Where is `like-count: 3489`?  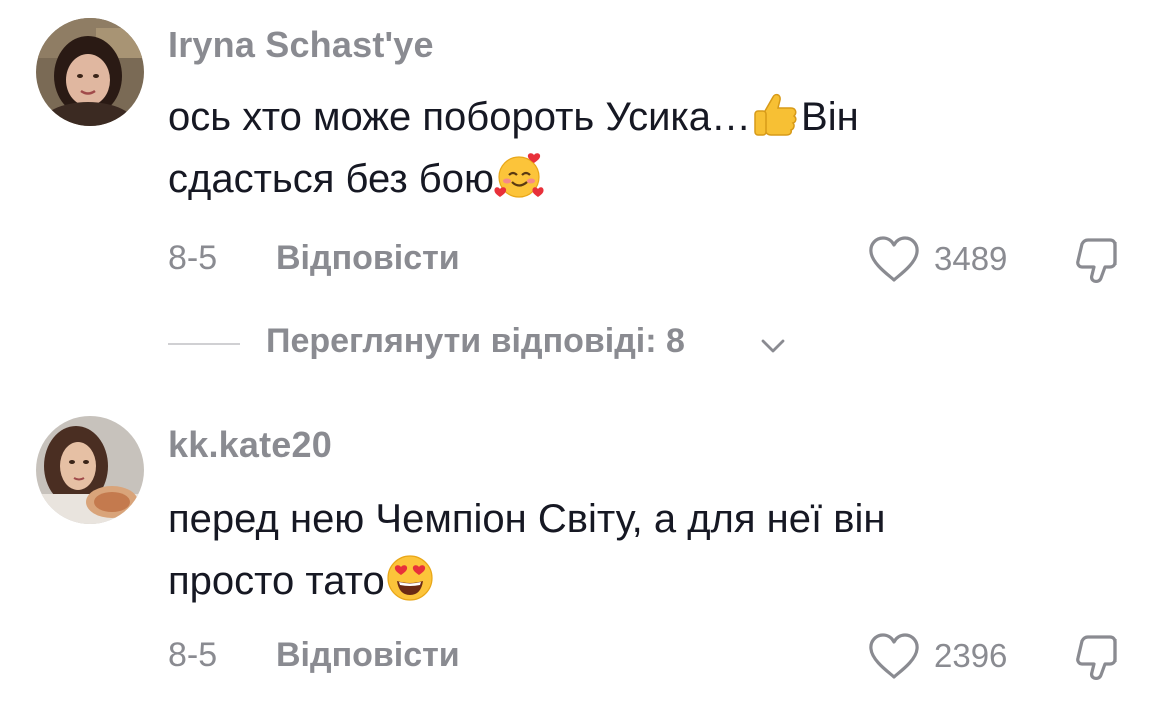 like-count: 3489 is located at coordinates (971, 258).